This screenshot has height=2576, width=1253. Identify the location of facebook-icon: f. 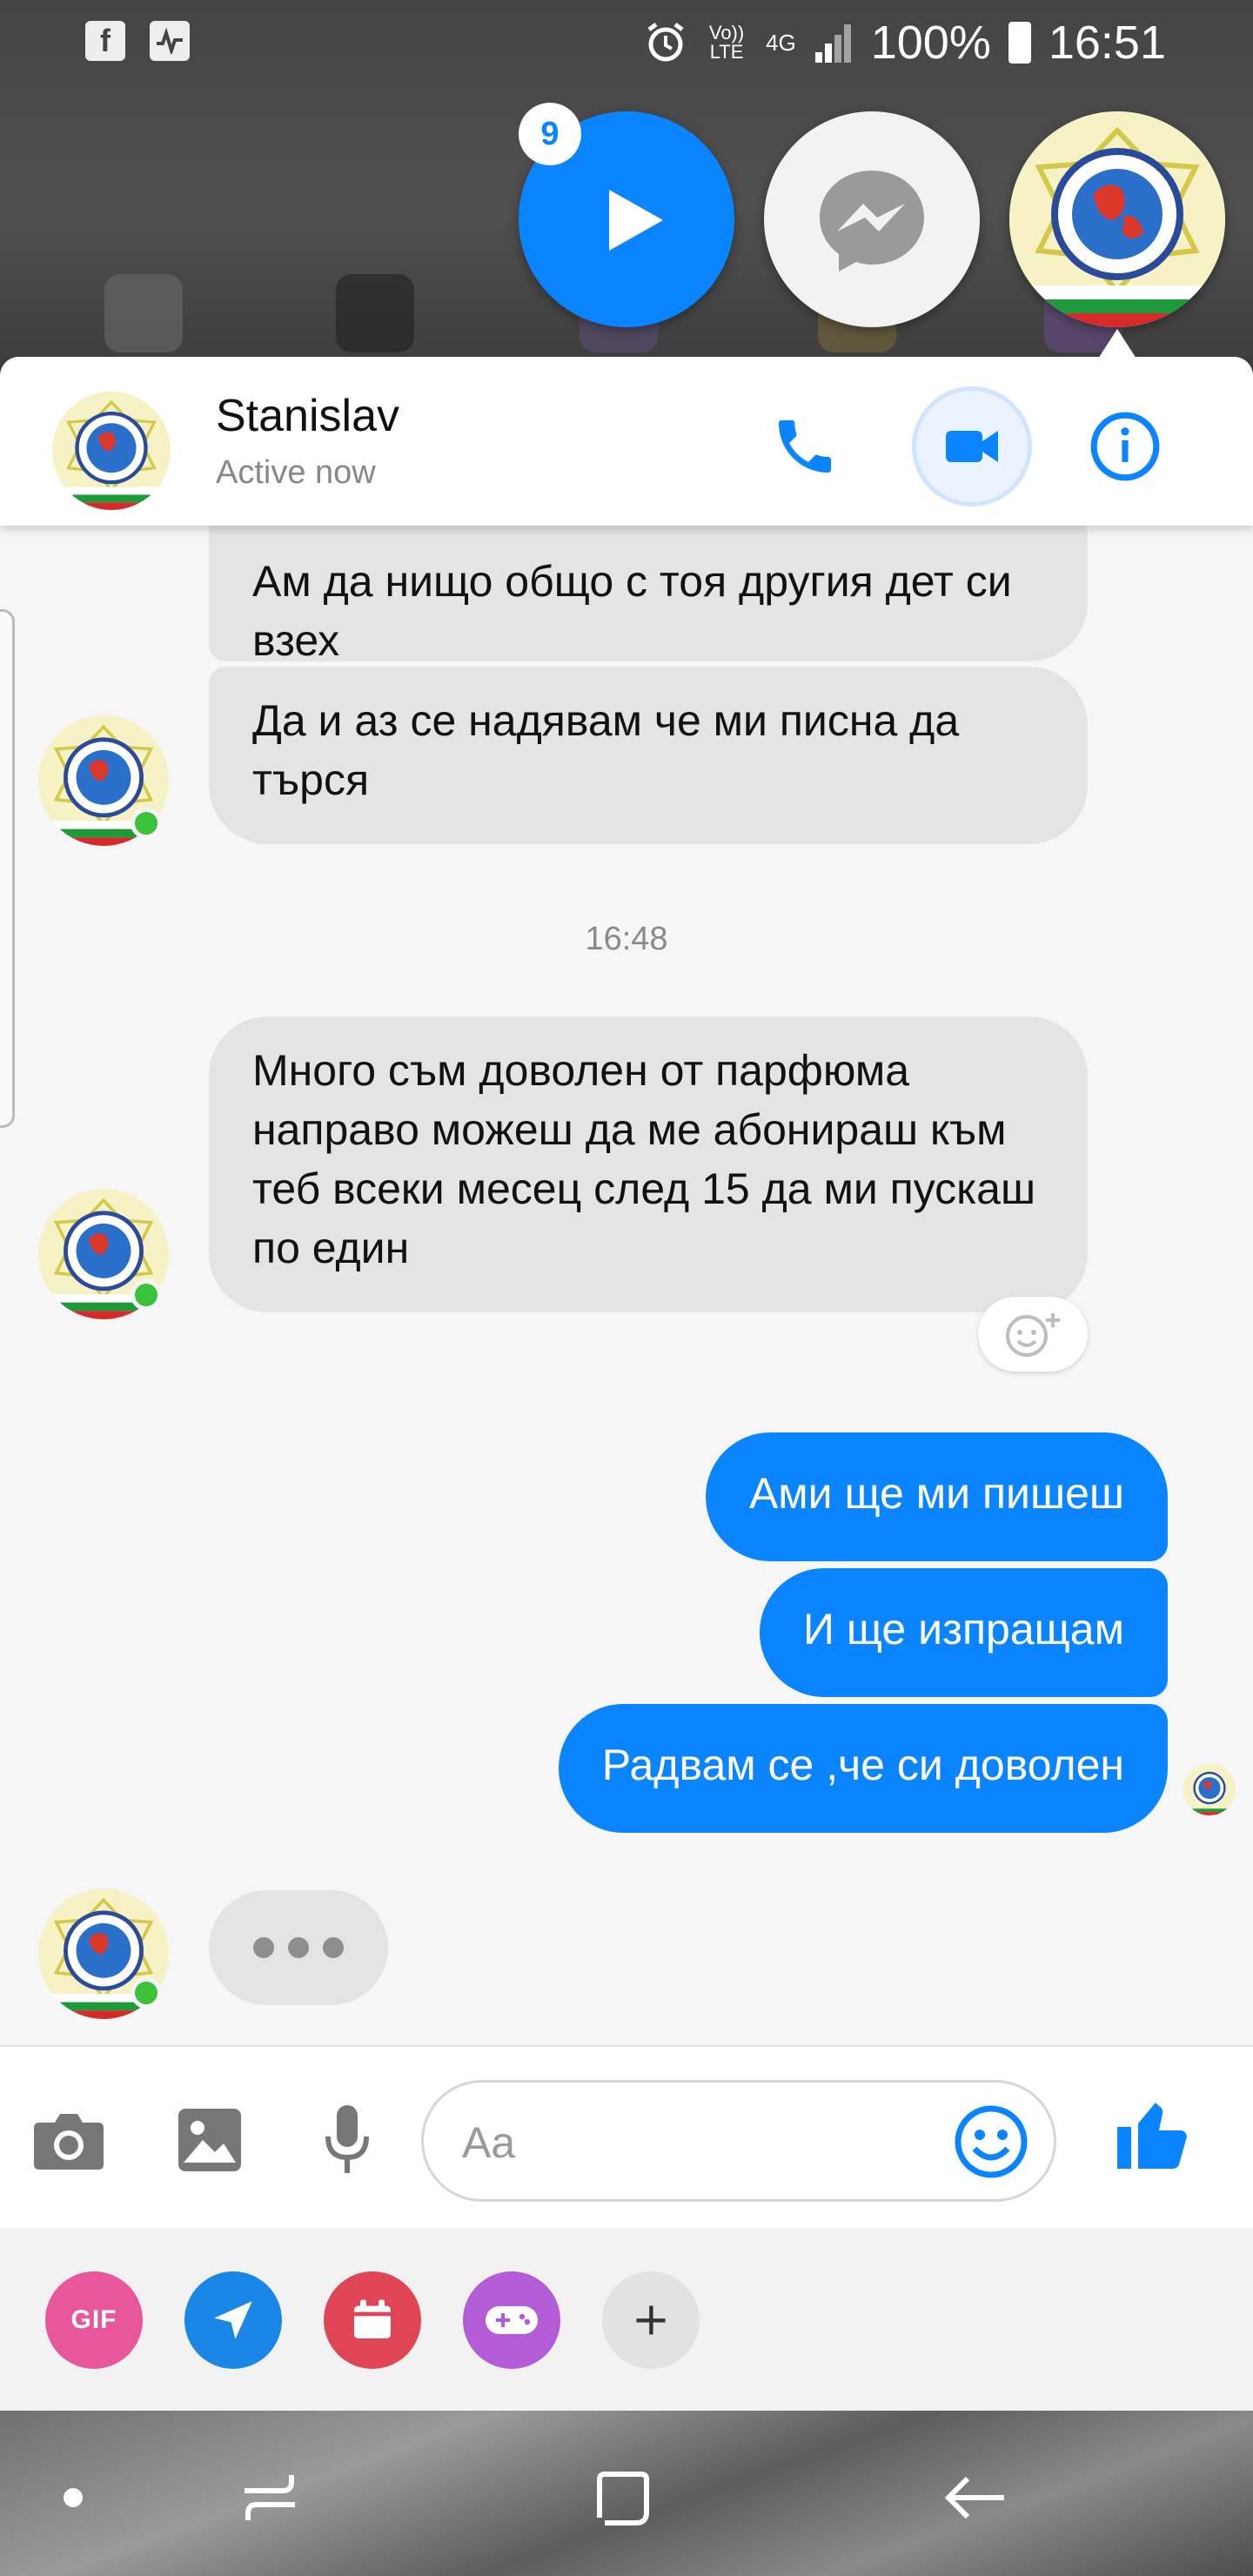
(105, 41).